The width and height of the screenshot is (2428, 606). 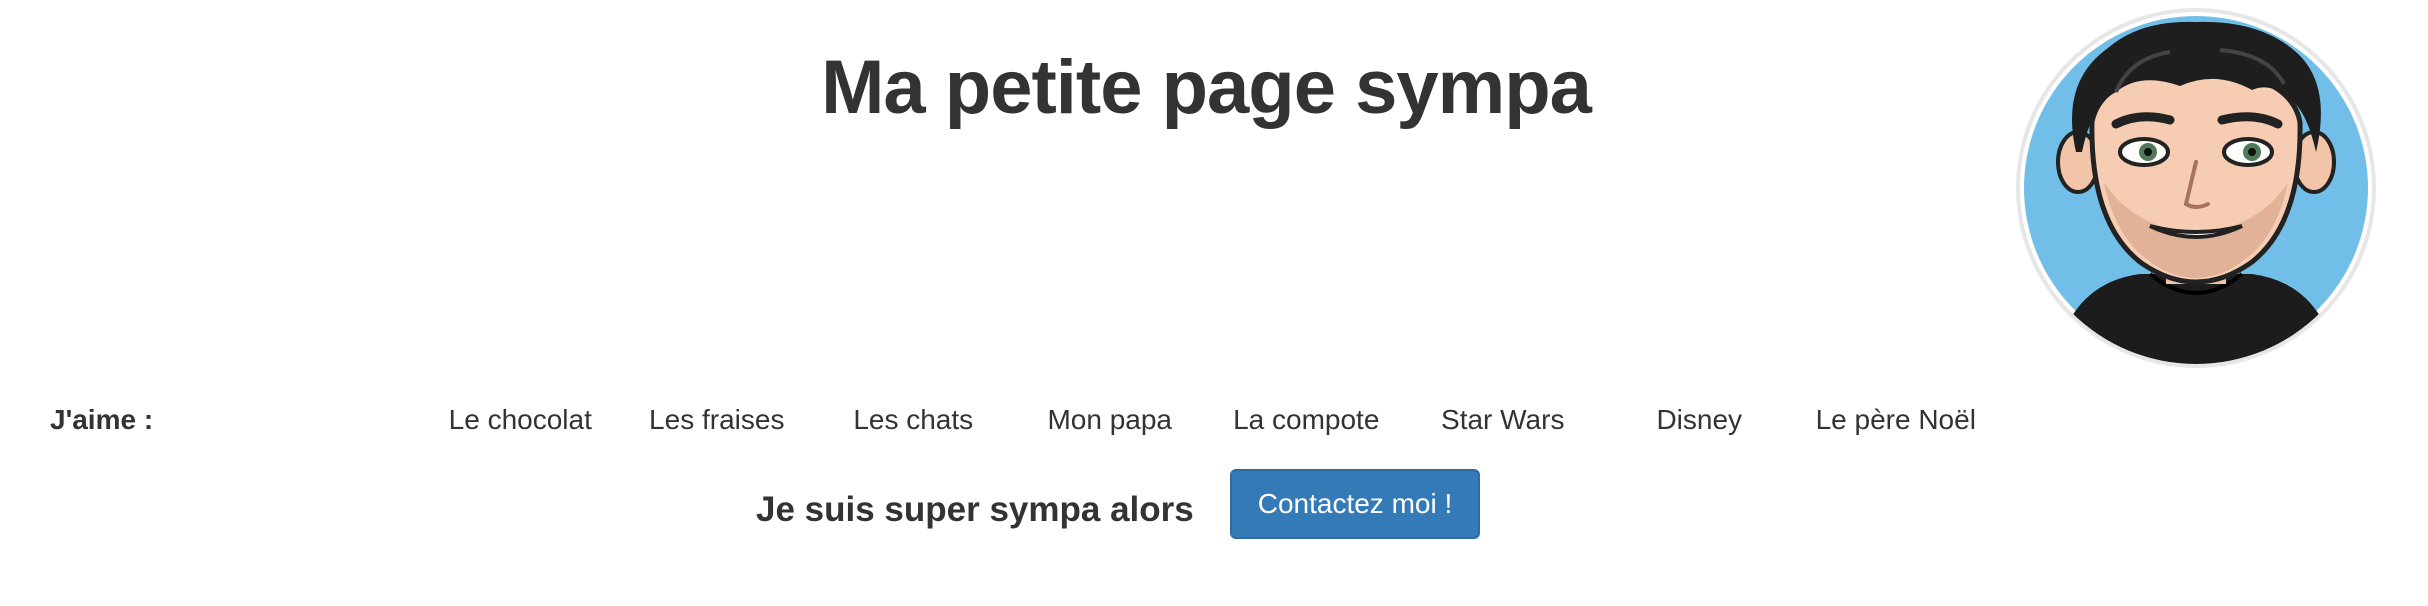 What do you see at coordinates (1306, 419) in the screenshot?
I see `like-item: La compote` at bounding box center [1306, 419].